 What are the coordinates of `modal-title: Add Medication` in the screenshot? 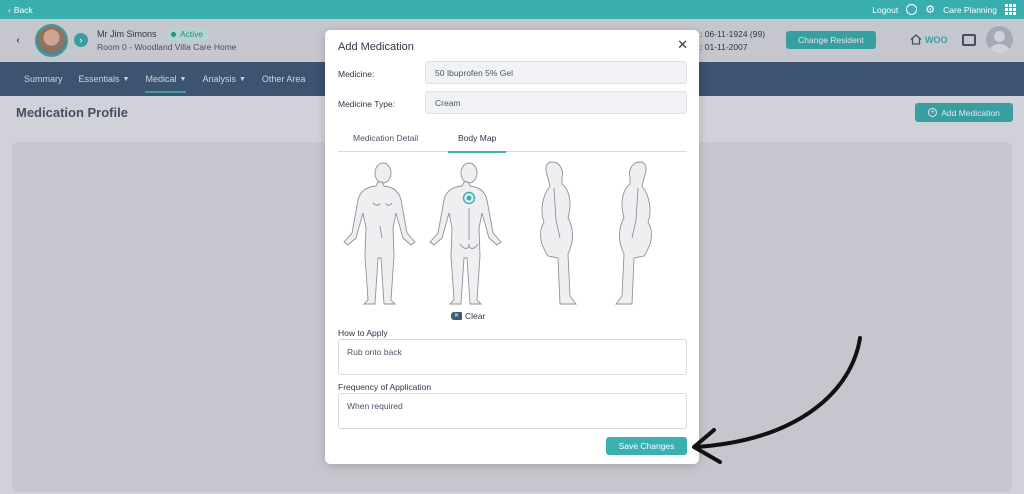 It's located at (376, 47).